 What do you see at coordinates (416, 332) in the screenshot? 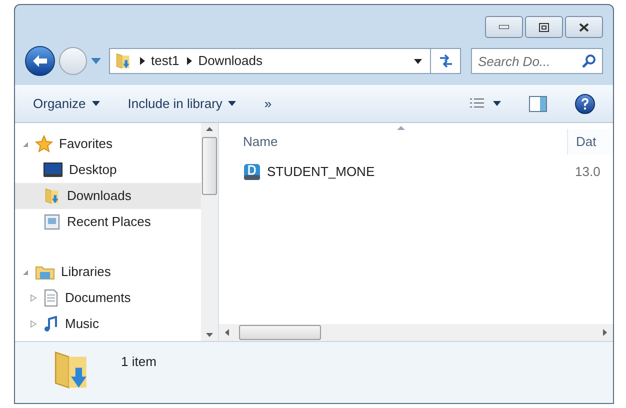
I see `horizontal-scrollbar` at bounding box center [416, 332].